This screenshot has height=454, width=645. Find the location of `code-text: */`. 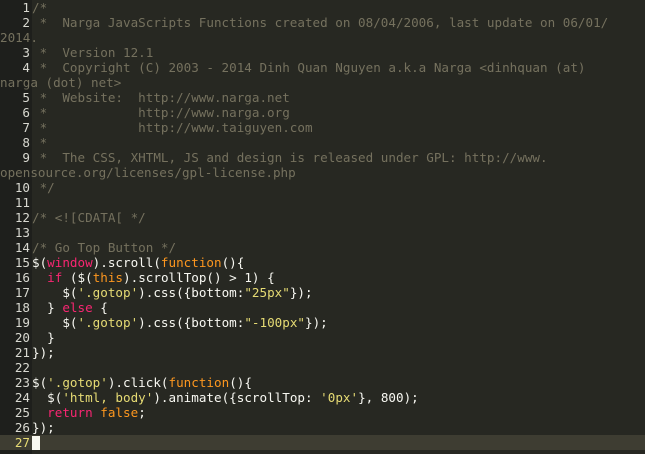

code-text: */ is located at coordinates (338, 187).